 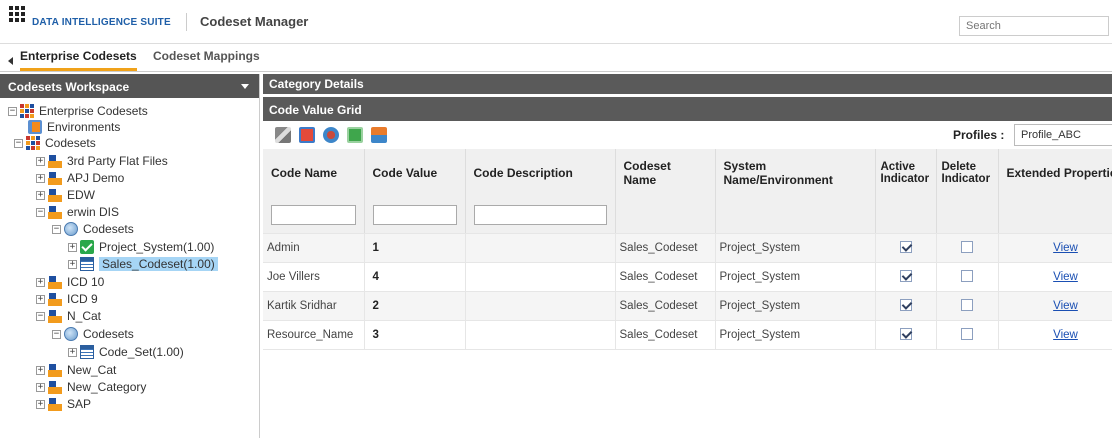 What do you see at coordinates (67, 299) in the screenshot?
I see `tree-node: + ICD 9` at bounding box center [67, 299].